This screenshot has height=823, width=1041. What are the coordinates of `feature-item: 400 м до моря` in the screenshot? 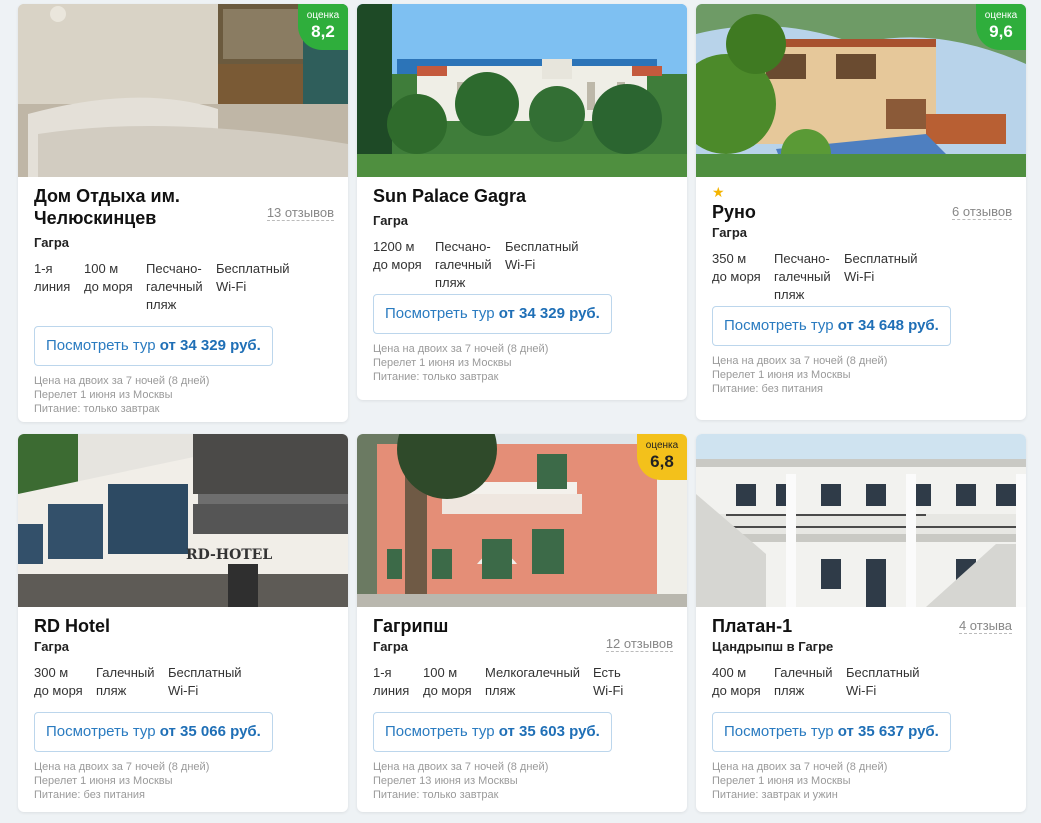 It's located at (736, 681).